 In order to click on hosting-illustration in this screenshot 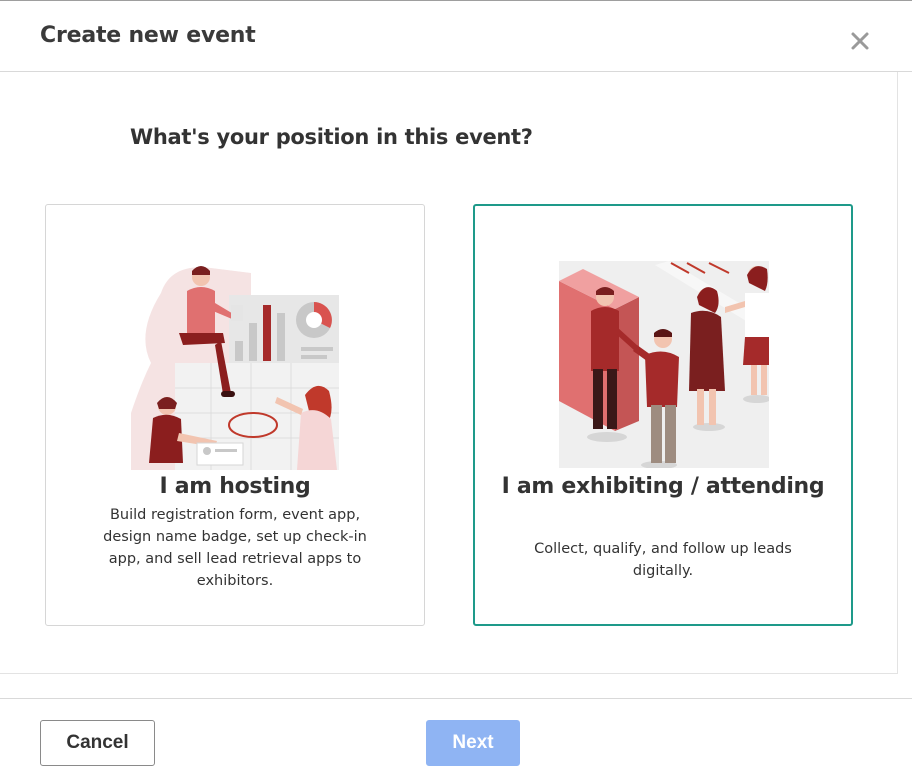, I will do `click(235, 368)`.